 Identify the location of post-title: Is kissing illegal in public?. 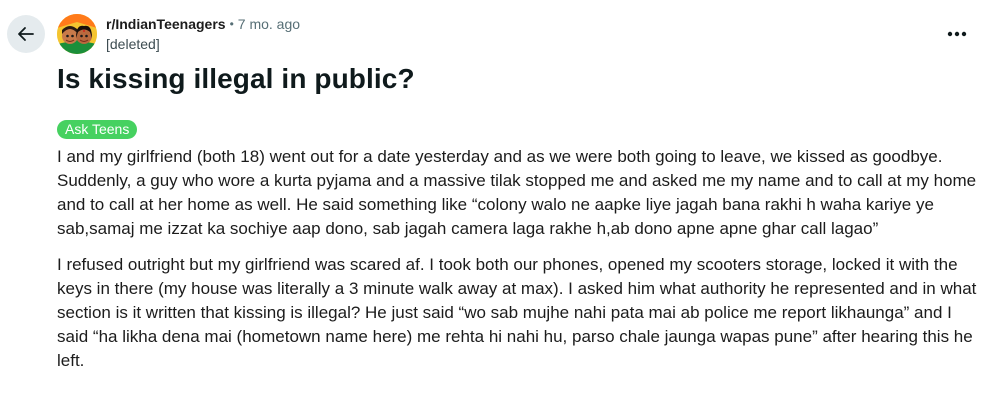
(236, 78).